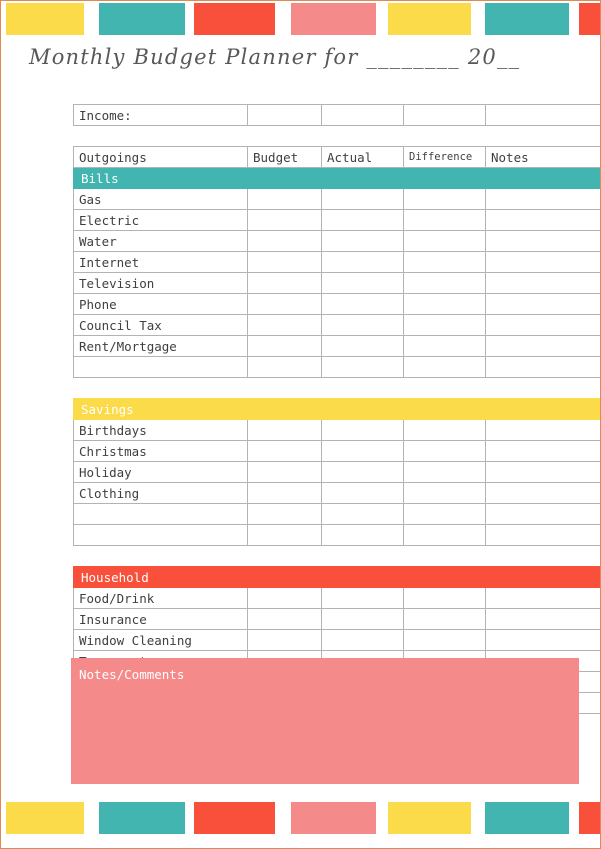  Describe the element at coordinates (160, 157) in the screenshot. I see `column-header-label: Outgoings` at that location.